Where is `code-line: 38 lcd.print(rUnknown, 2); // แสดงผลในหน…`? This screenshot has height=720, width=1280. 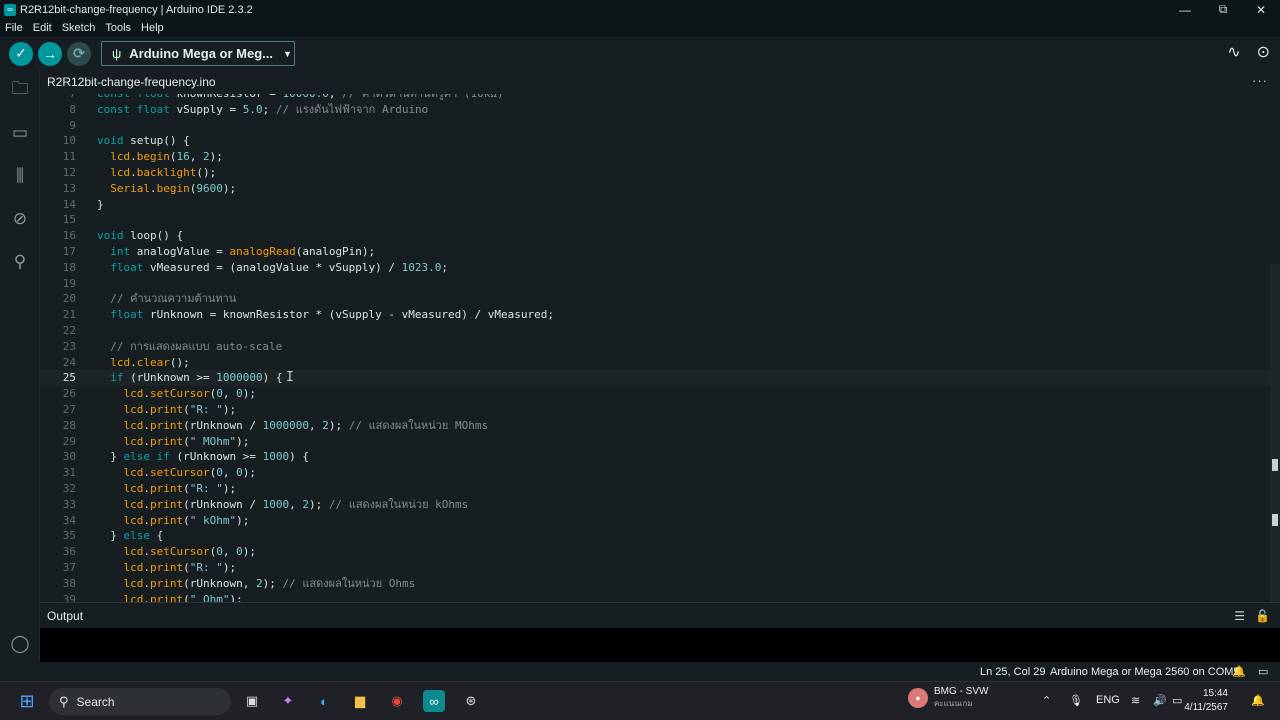 code-line: 38 lcd.print(rUnknown, 2); // แสดงผลในหน… is located at coordinates (655, 584).